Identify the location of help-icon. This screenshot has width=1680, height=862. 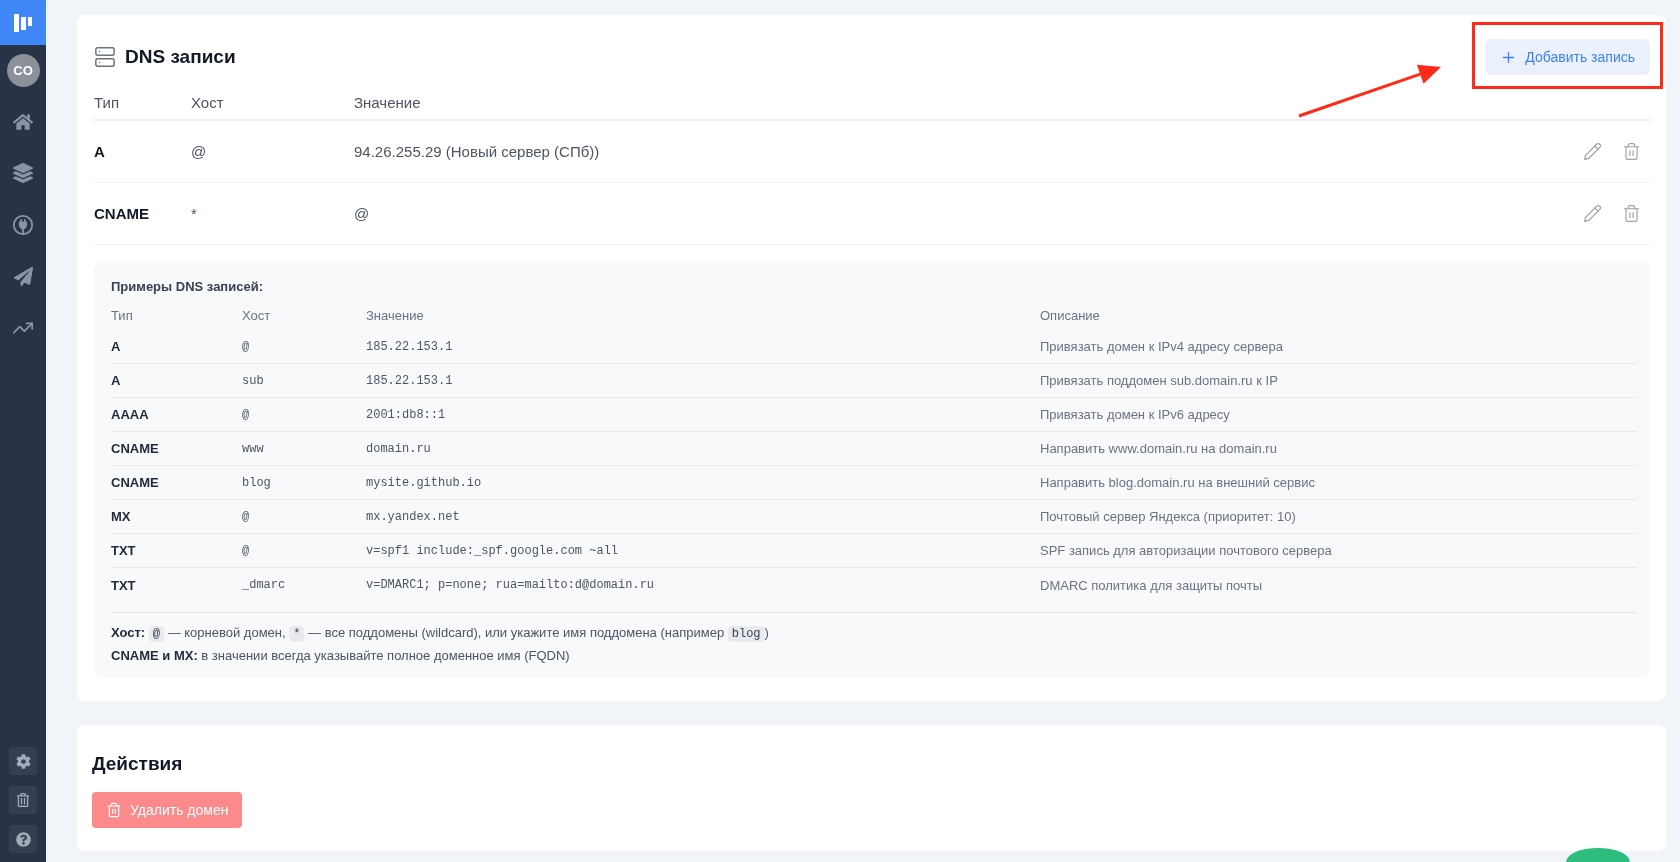
(23, 839).